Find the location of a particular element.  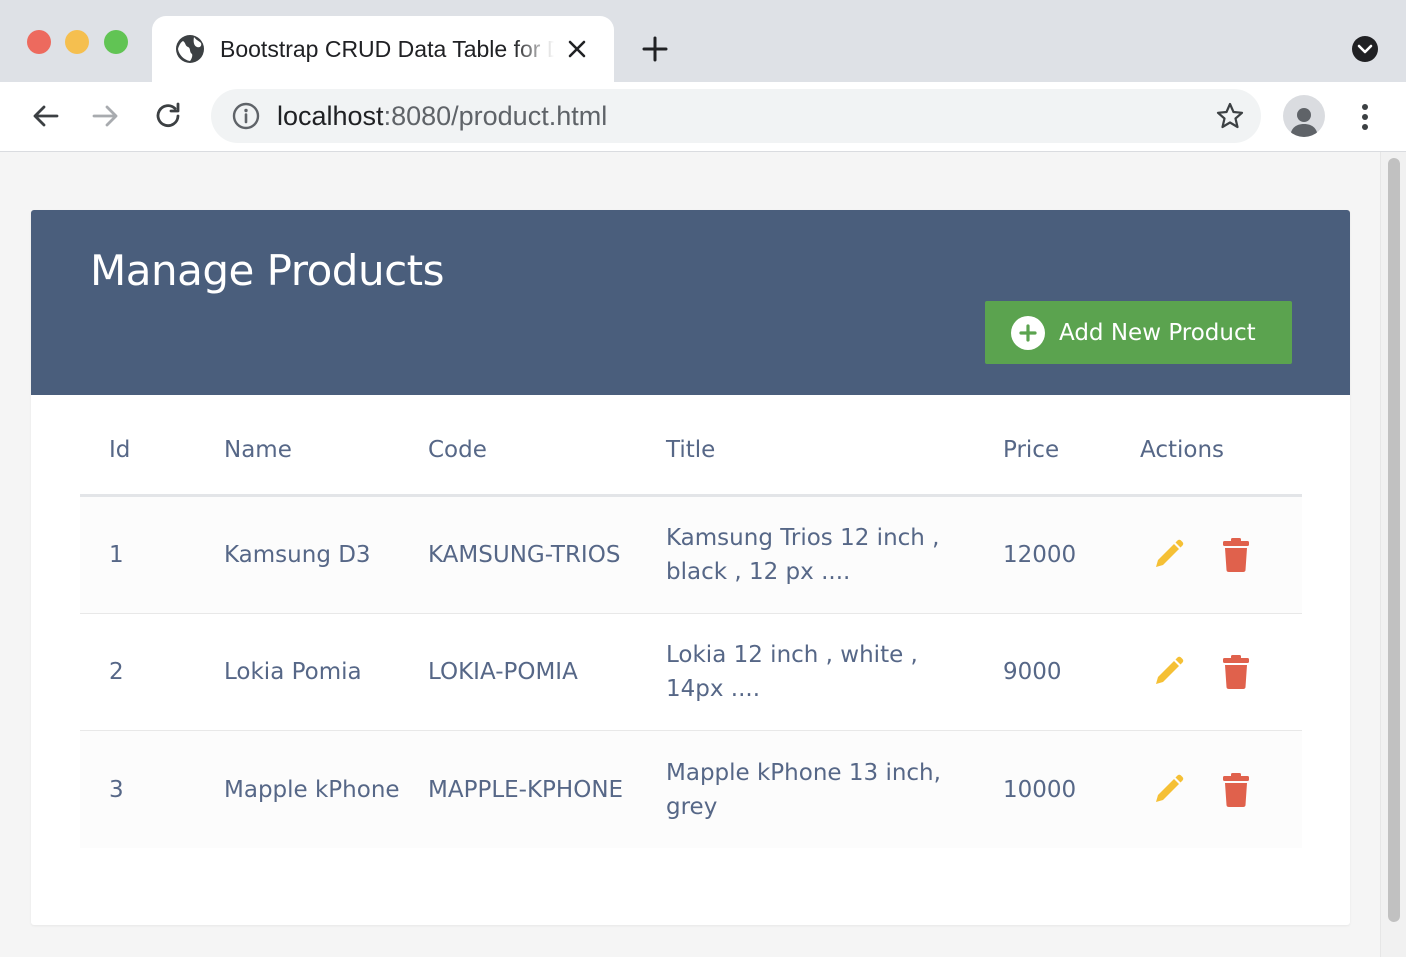

page-title: Manage Products is located at coordinates (267, 270).